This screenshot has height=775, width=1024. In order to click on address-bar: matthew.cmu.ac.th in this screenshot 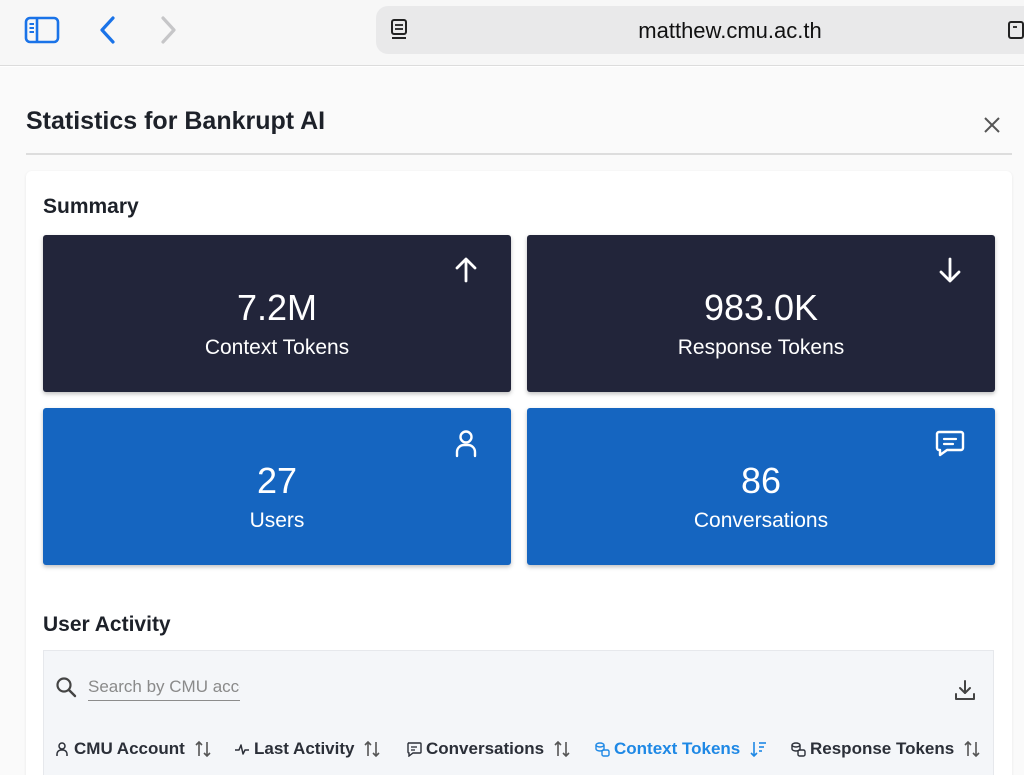, I will do `click(700, 30)`.